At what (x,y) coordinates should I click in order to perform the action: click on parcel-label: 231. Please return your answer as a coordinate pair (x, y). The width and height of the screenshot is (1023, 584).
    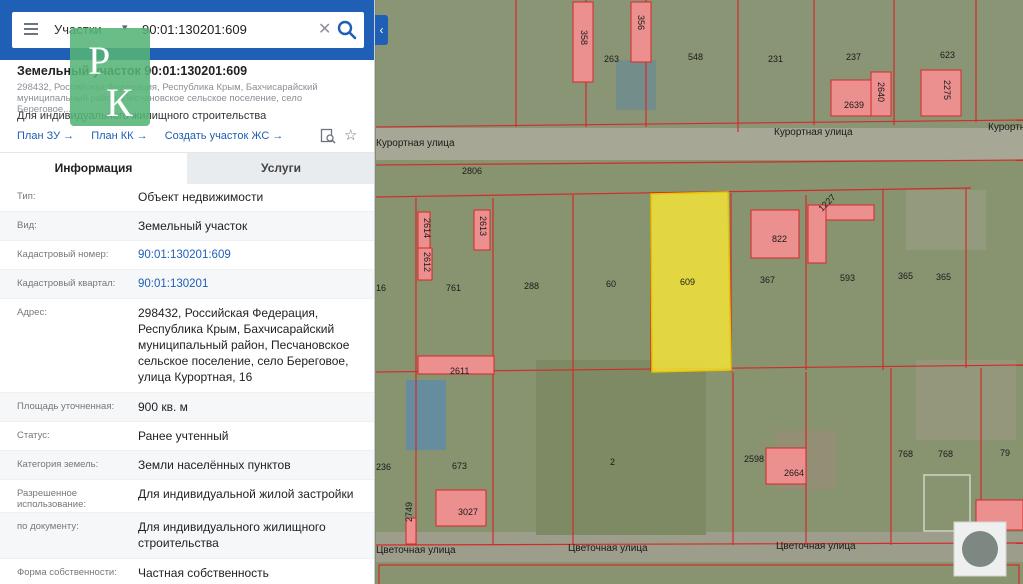
    Looking at the image, I should click on (775, 59).